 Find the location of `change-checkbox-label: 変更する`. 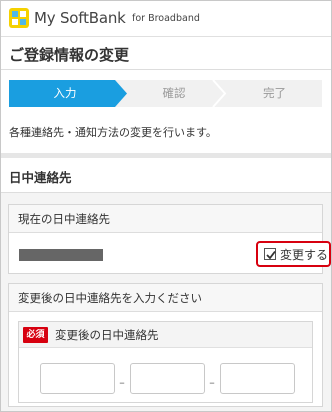

change-checkbox-label: 変更する is located at coordinates (293, 254).